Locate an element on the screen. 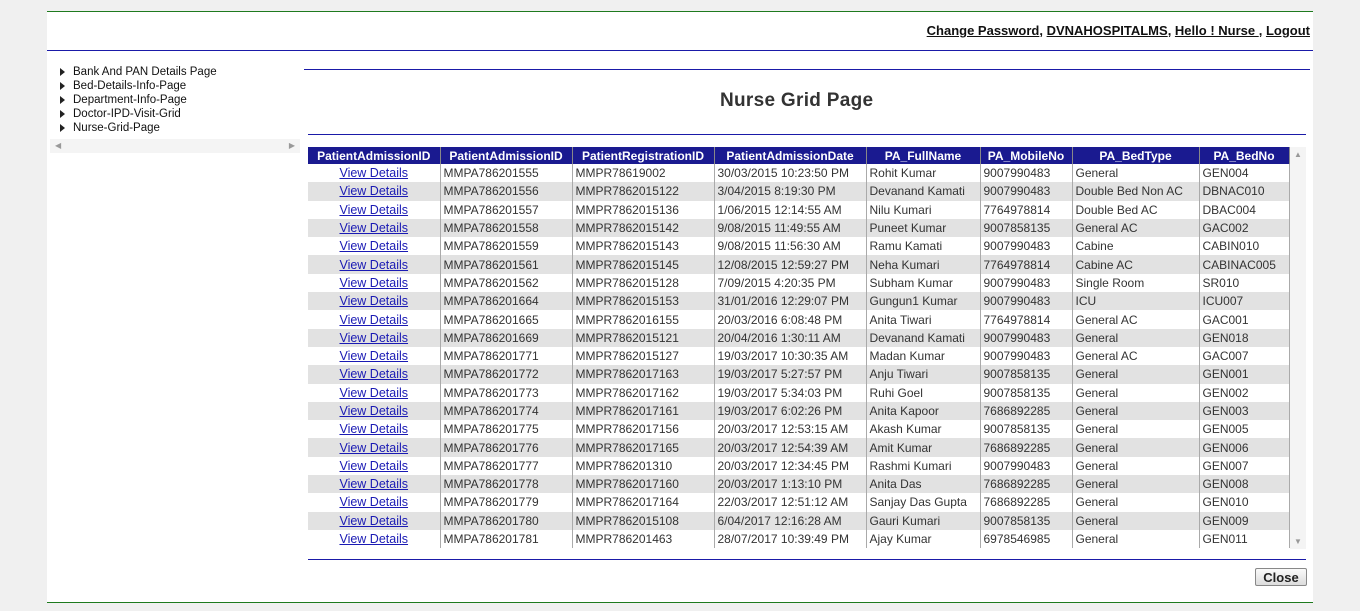  table-cell: MMPA786201775 is located at coordinates (506, 429).